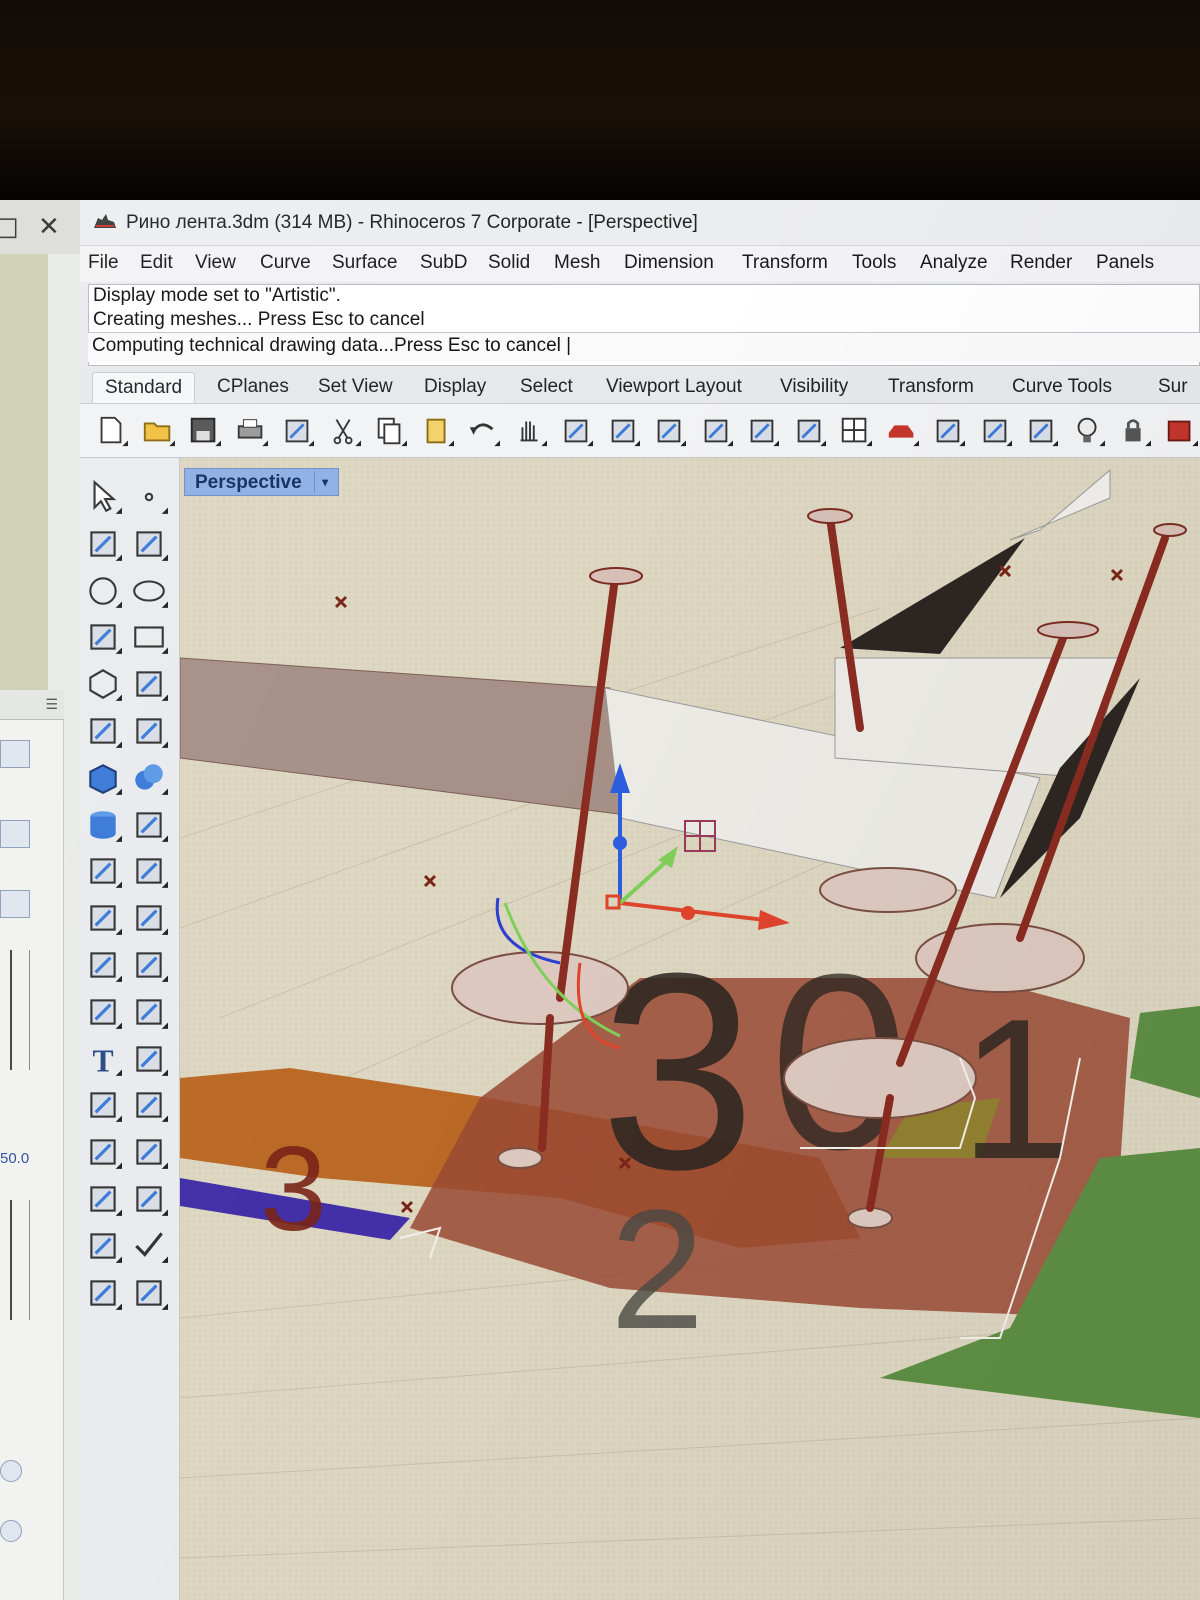  I want to click on paste-icon, so click(437, 431).